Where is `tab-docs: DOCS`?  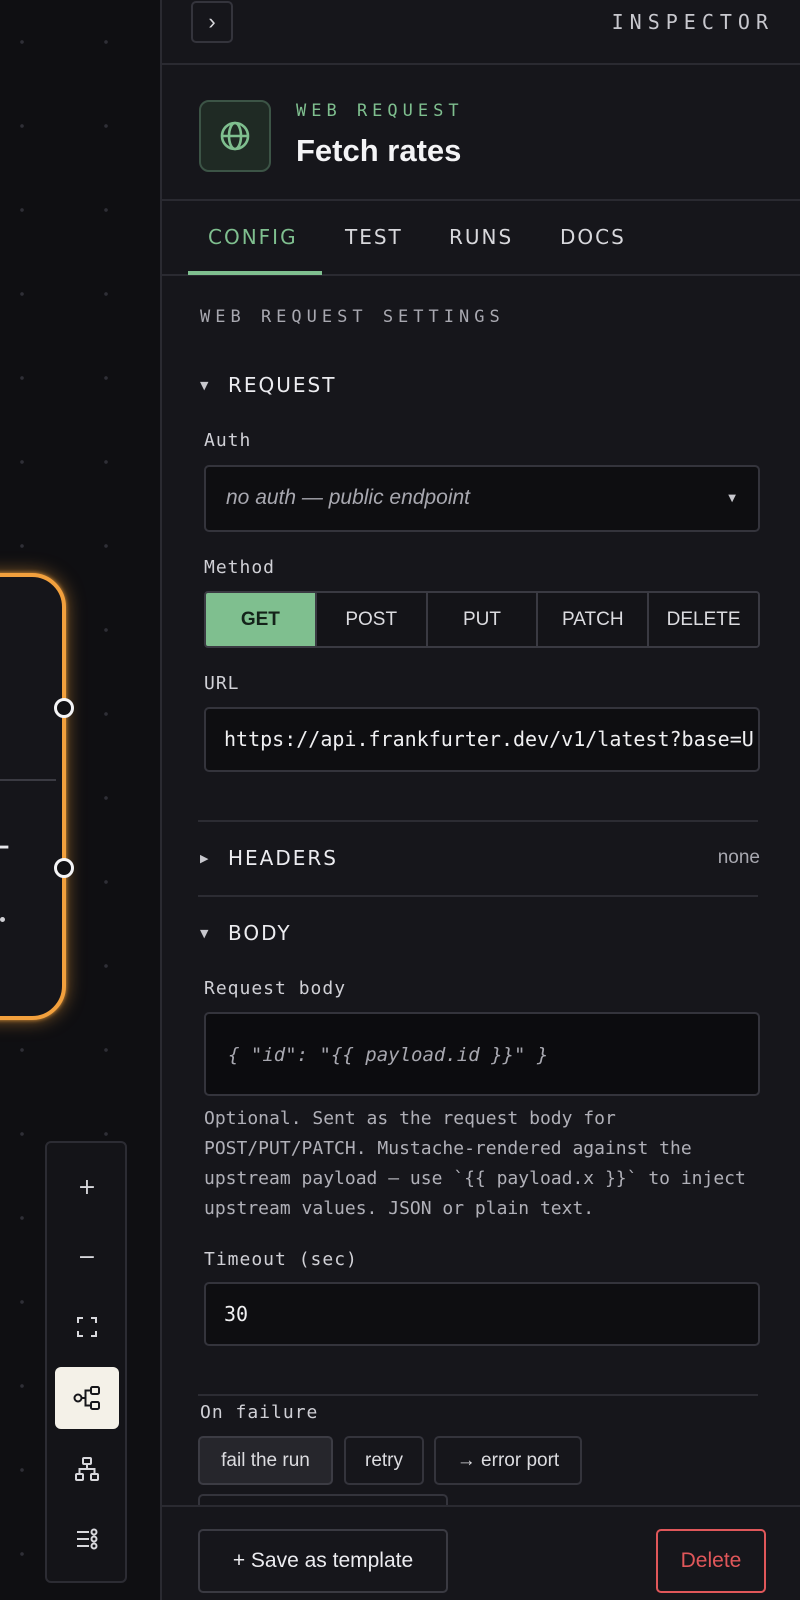
tab-docs: DOCS is located at coordinates (593, 237).